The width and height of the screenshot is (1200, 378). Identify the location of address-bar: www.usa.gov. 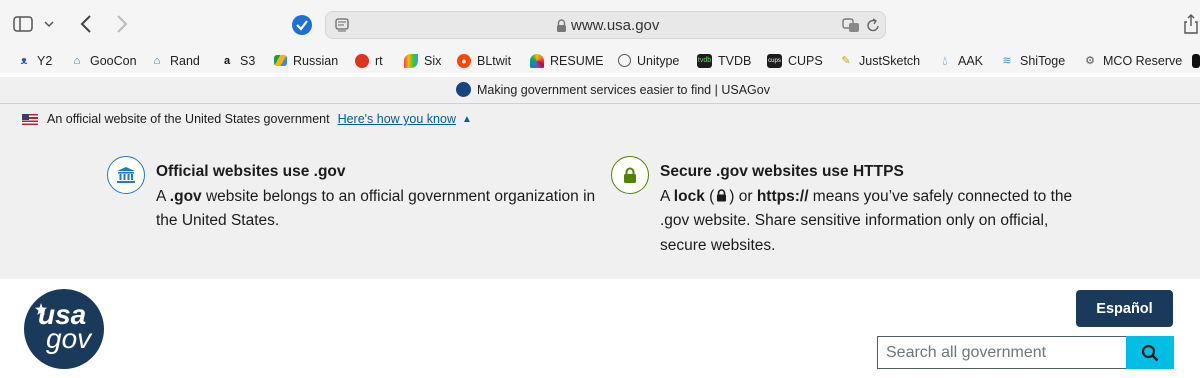
(605, 25).